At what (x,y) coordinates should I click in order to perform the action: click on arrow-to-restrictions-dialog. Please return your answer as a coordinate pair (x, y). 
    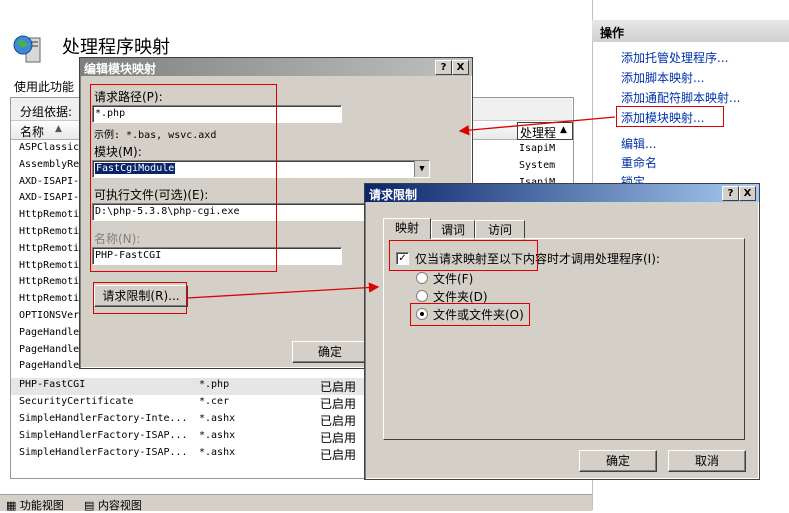
    Looking at the image, I should click on (283, 290).